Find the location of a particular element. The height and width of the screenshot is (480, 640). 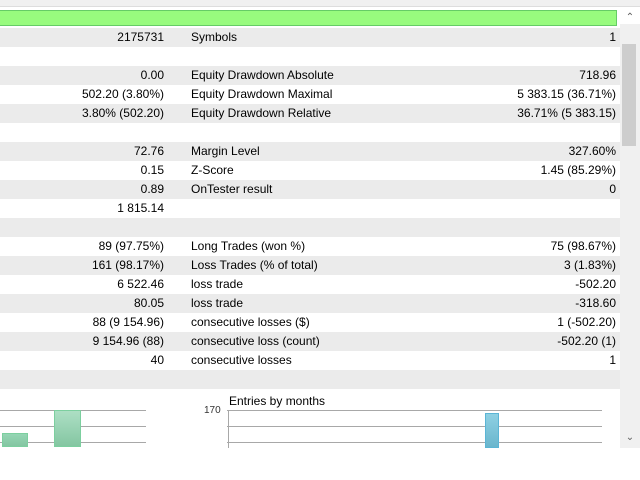

value-left: 6 522.46 is located at coordinates (140, 284).